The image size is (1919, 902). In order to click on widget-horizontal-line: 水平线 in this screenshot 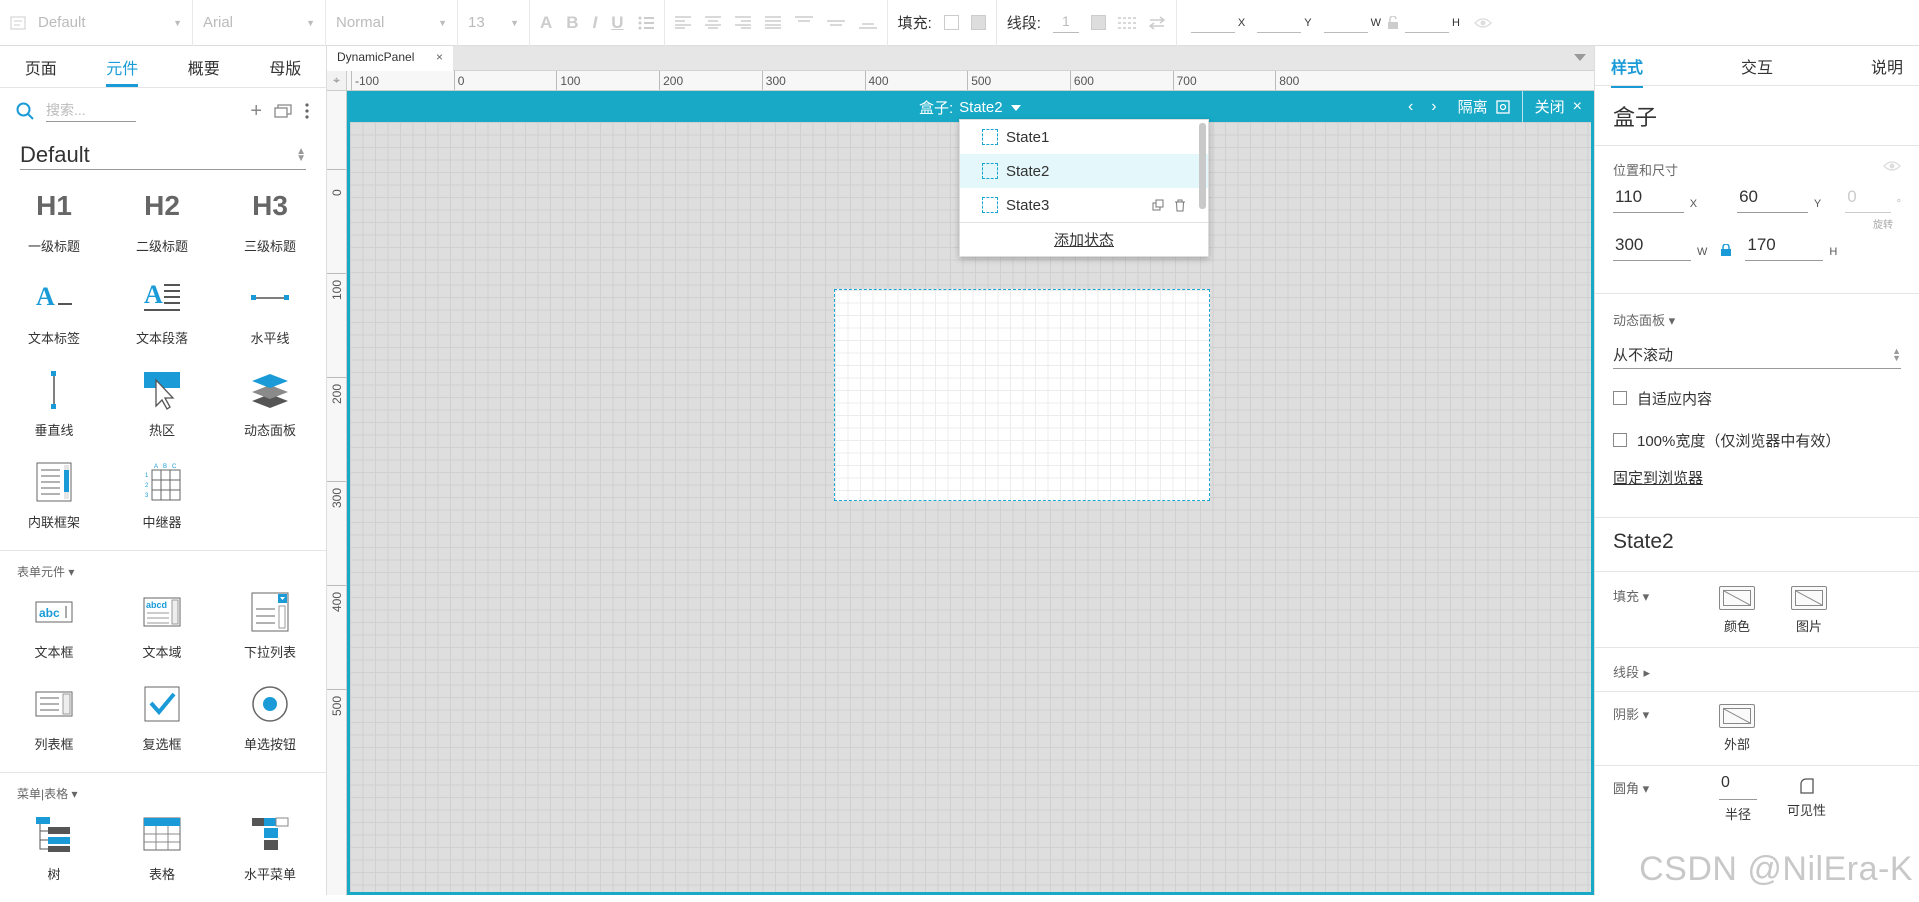, I will do `click(270, 320)`.